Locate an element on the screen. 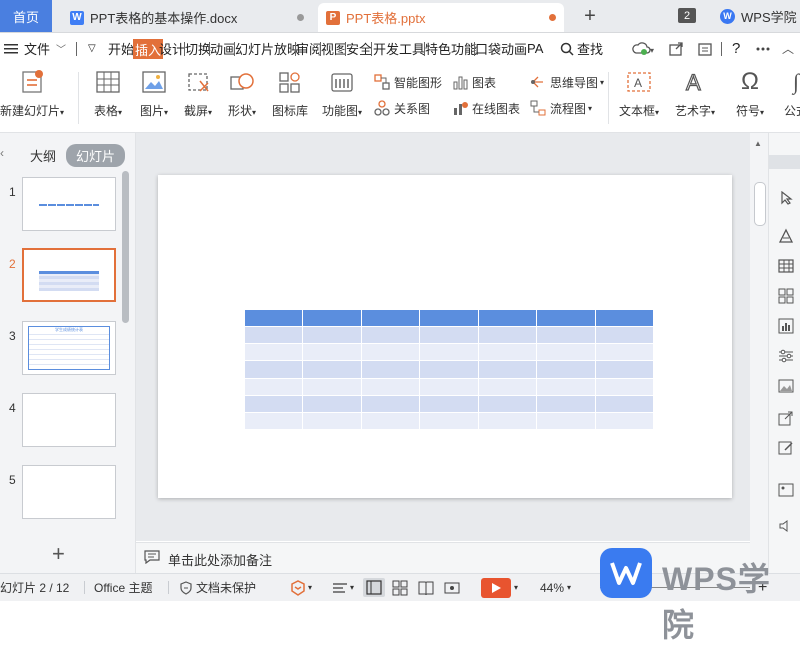  share-icon is located at coordinates (676, 48).